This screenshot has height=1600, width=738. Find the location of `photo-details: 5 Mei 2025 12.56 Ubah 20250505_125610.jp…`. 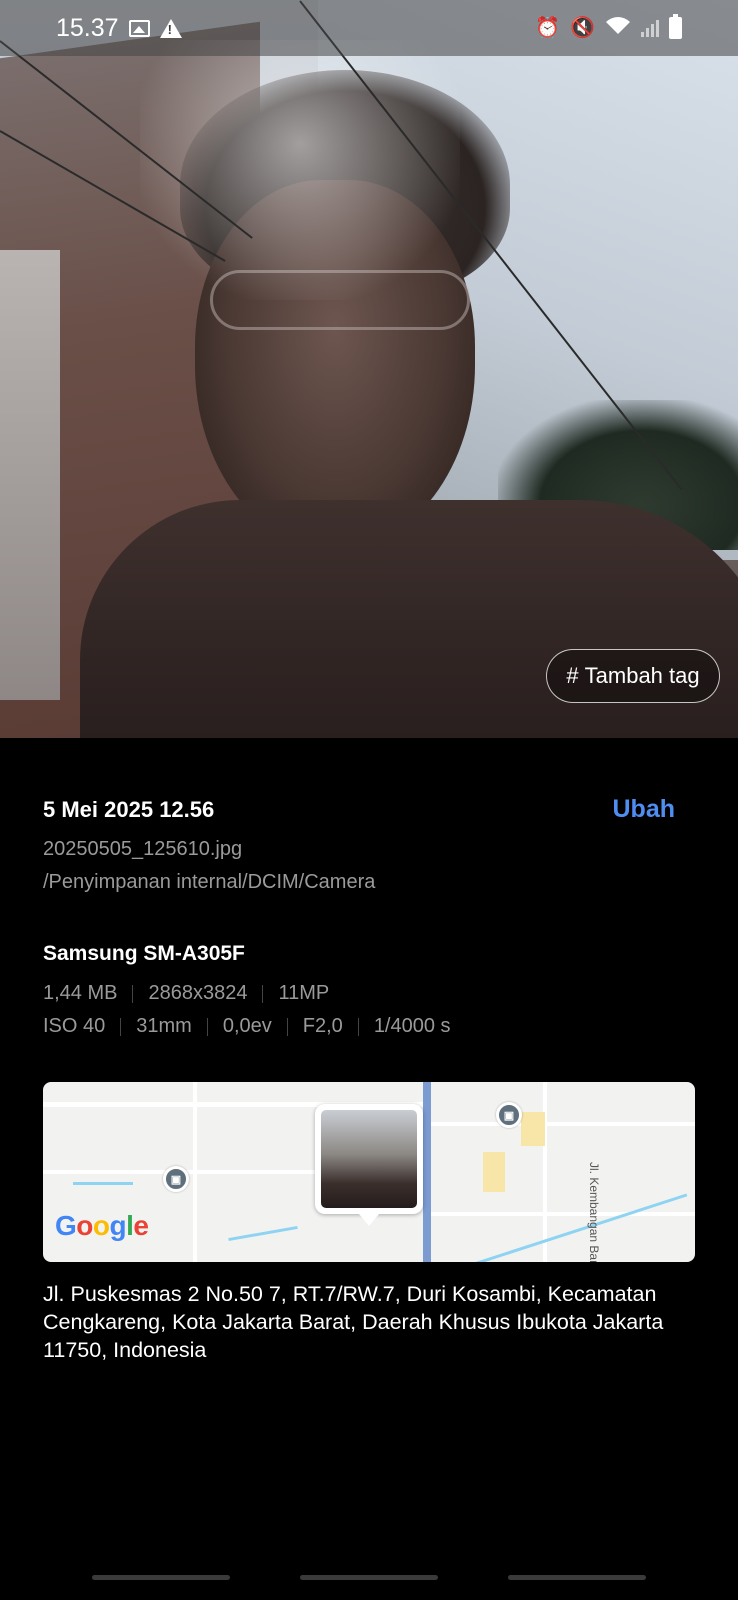

photo-details: 5 Mei 2025 12.56 Ubah 20250505_125610.jp… is located at coordinates (369, 844).